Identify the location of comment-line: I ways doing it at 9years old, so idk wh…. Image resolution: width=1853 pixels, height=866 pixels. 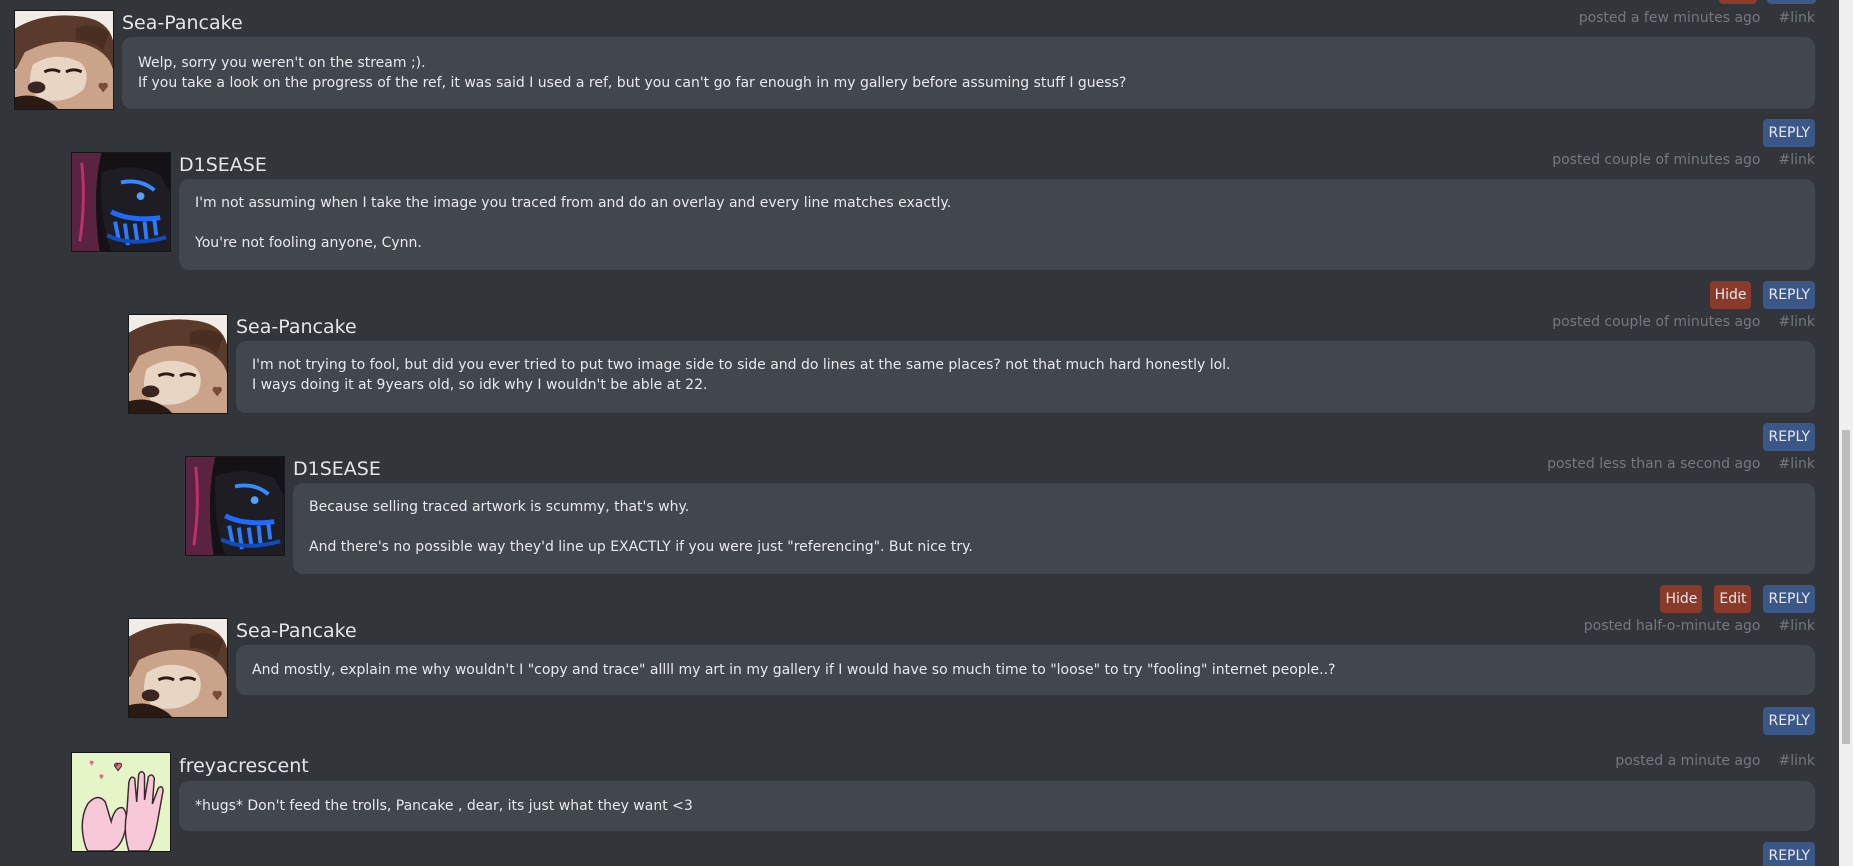
(480, 385).